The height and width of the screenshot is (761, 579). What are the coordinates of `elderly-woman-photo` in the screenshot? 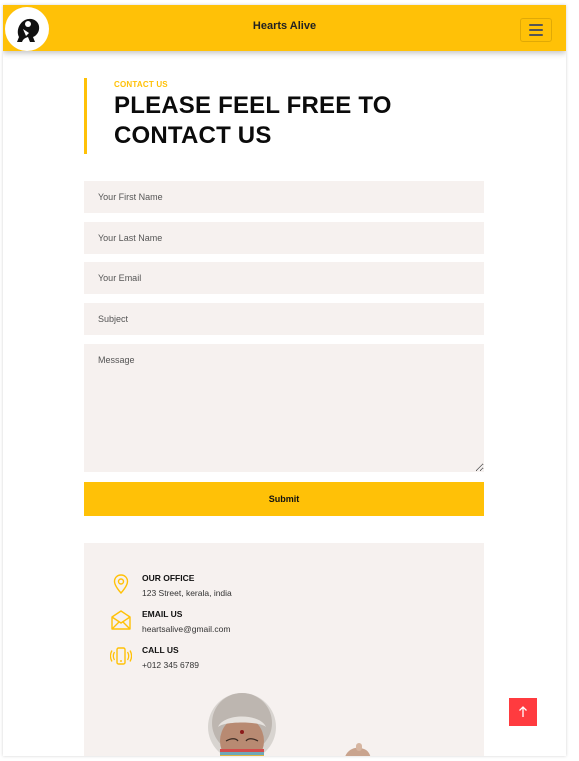 It's located at (289, 724).